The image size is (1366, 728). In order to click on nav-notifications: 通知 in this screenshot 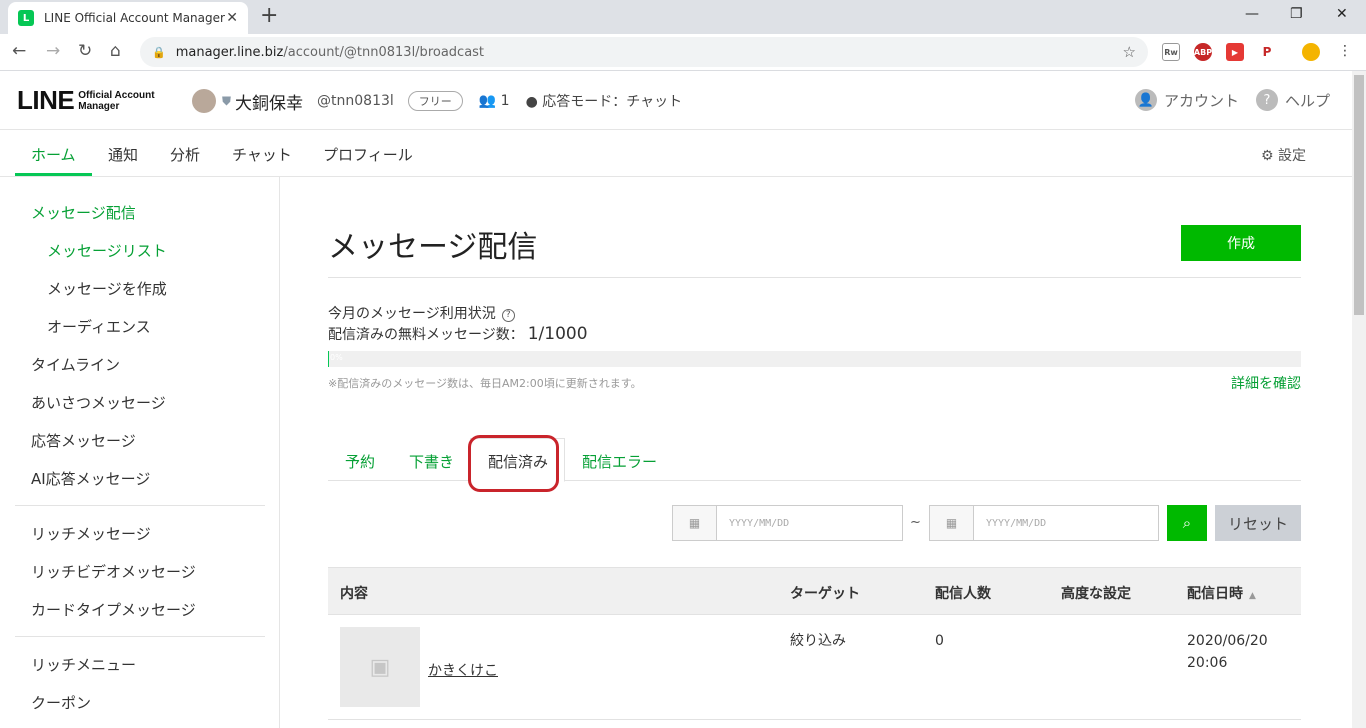, I will do `click(123, 154)`.